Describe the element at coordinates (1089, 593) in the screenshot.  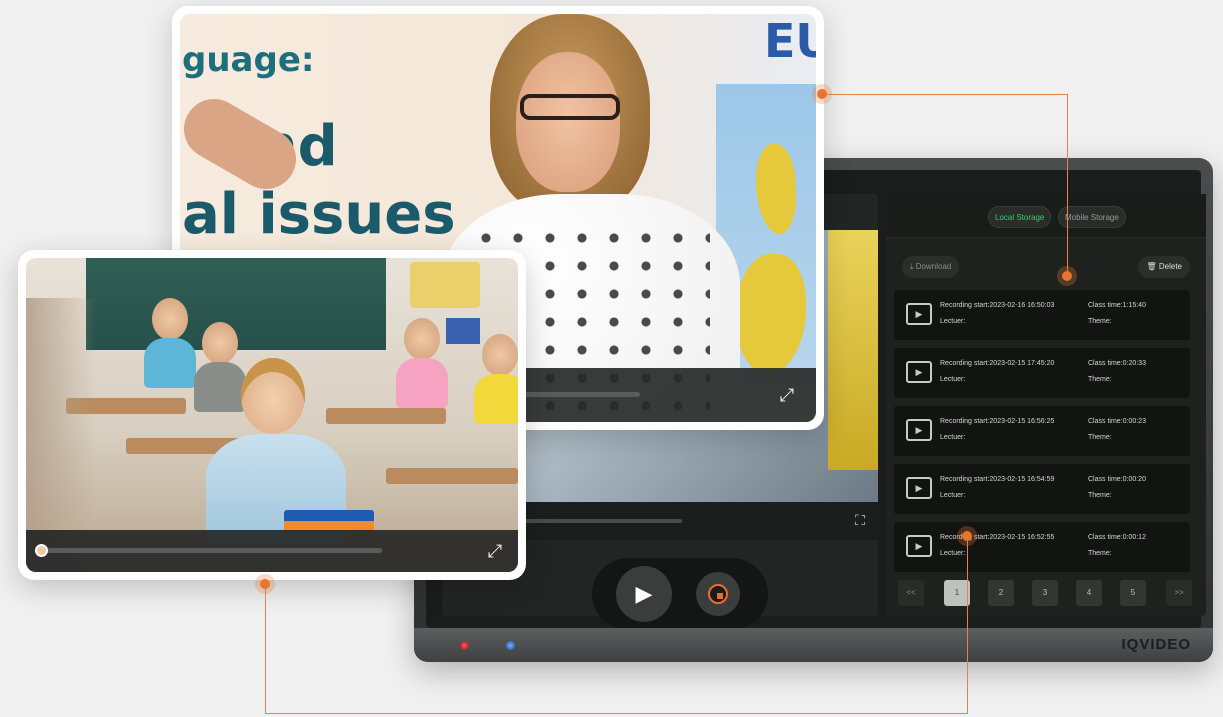
I see `page-4: 4` at that location.